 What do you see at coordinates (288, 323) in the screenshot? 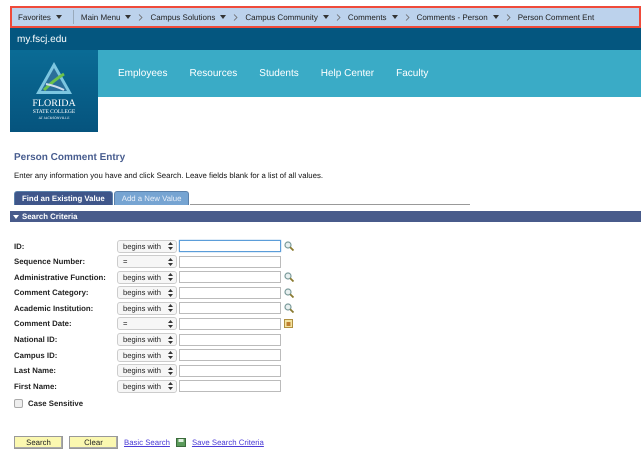
I see `calendar-icon` at bounding box center [288, 323].